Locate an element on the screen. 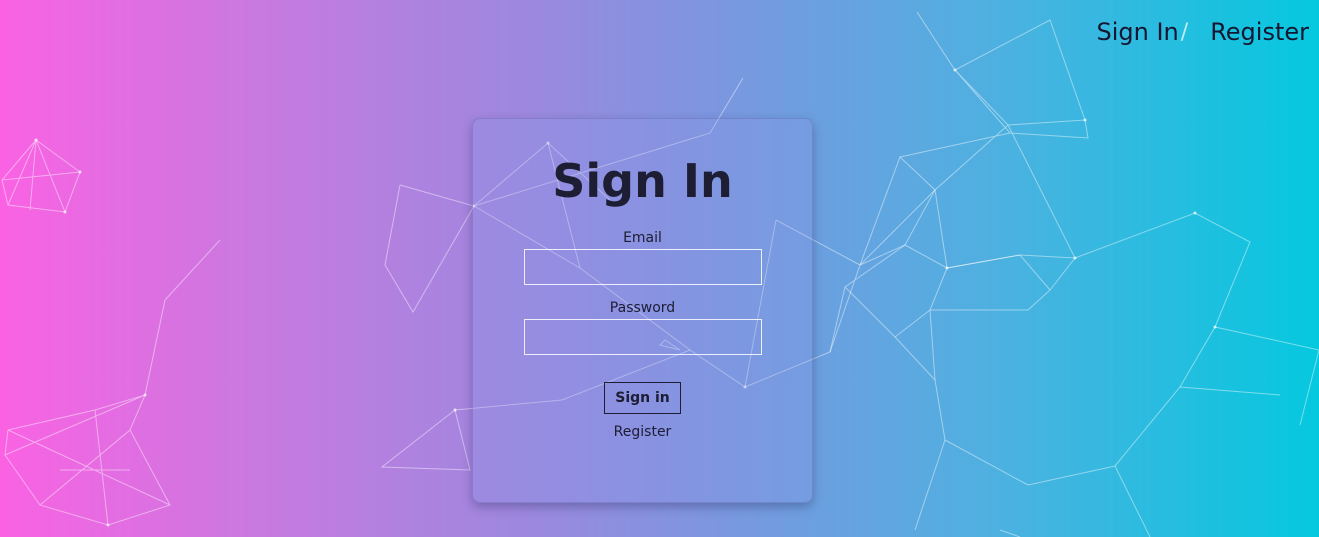 The image size is (1319, 537). sign-in-button: Sign in is located at coordinates (642, 398).